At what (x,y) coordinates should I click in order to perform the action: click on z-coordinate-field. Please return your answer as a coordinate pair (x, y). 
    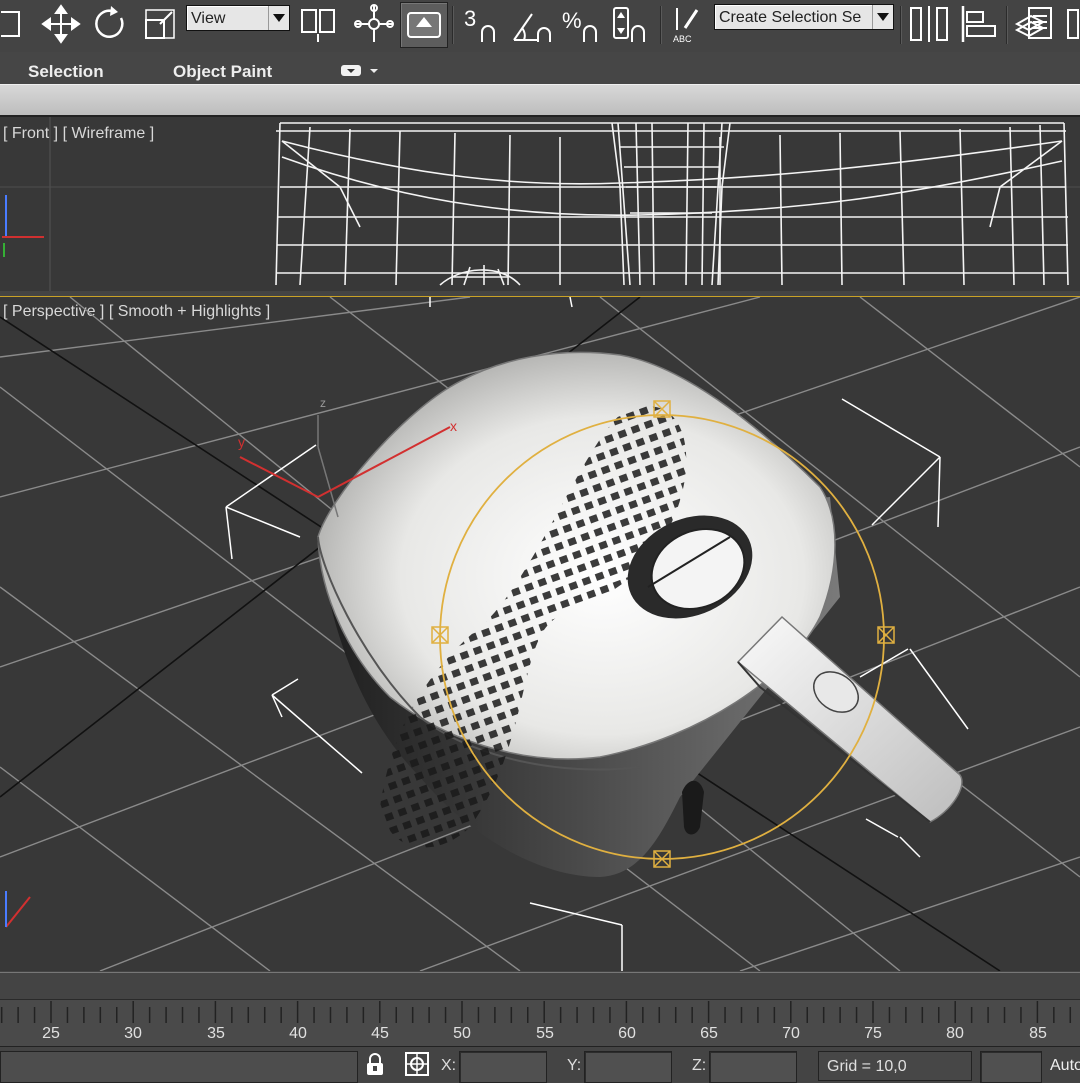
    Looking at the image, I should click on (753, 1067).